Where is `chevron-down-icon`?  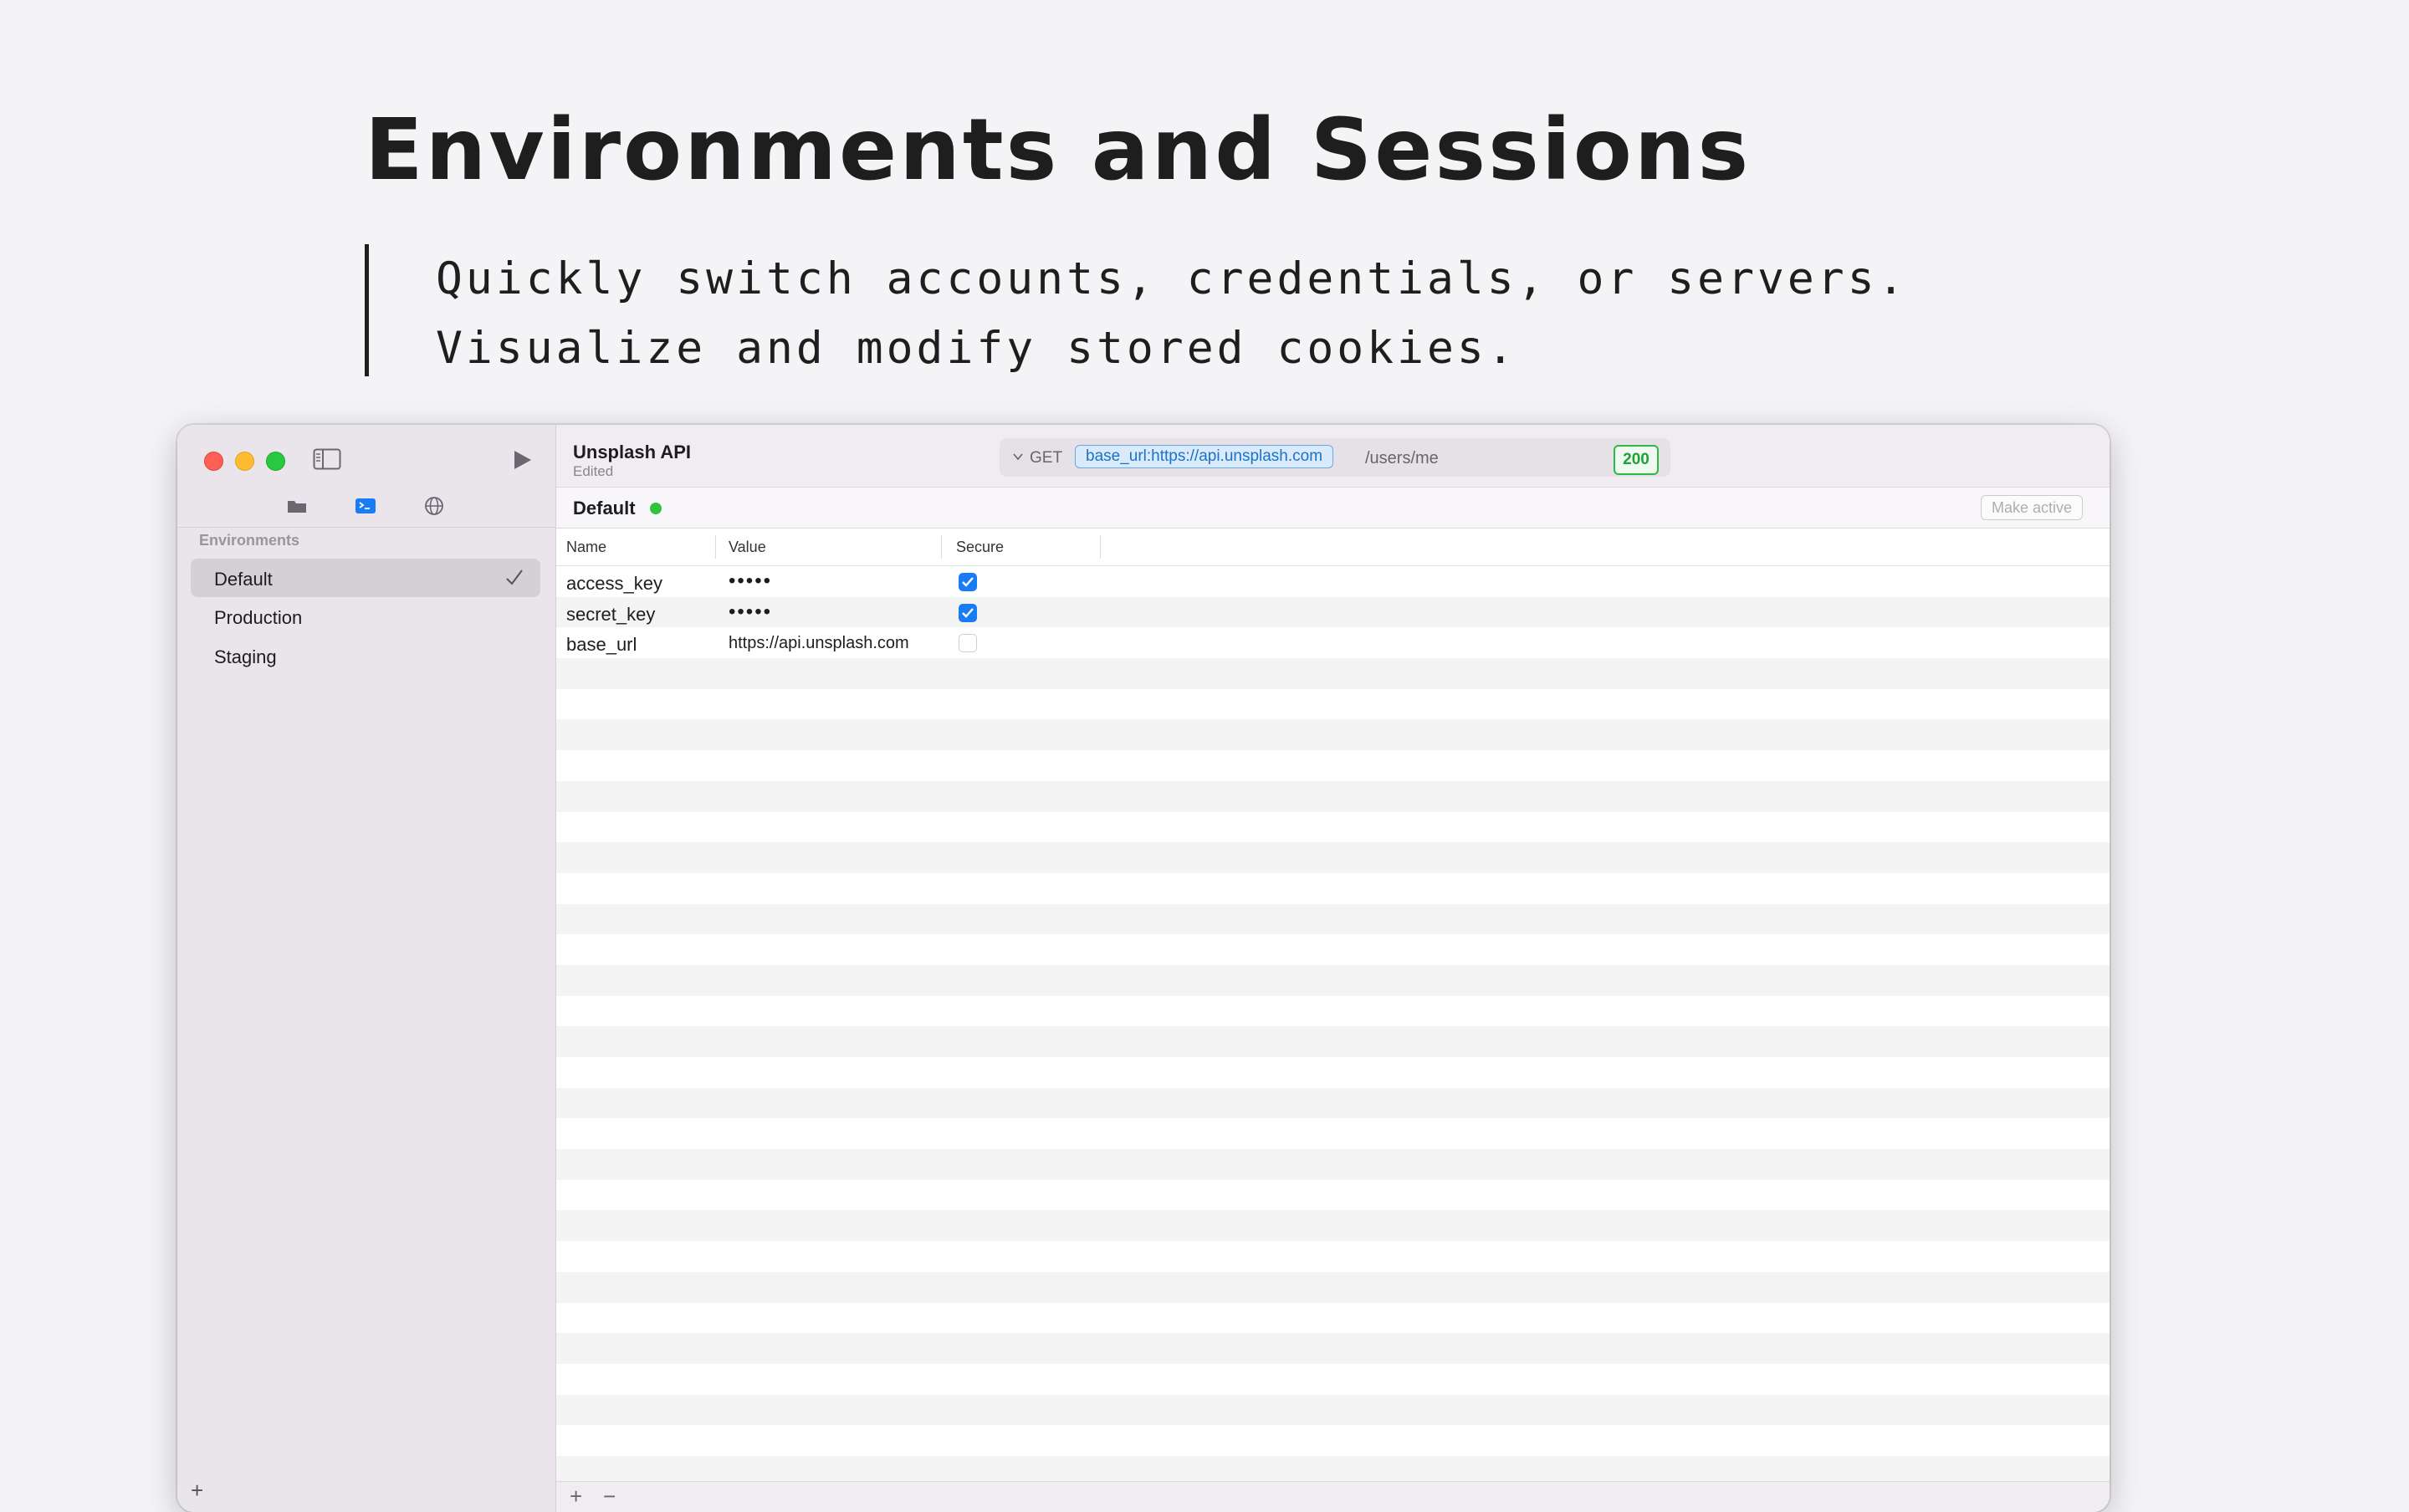 chevron-down-icon is located at coordinates (1018, 456).